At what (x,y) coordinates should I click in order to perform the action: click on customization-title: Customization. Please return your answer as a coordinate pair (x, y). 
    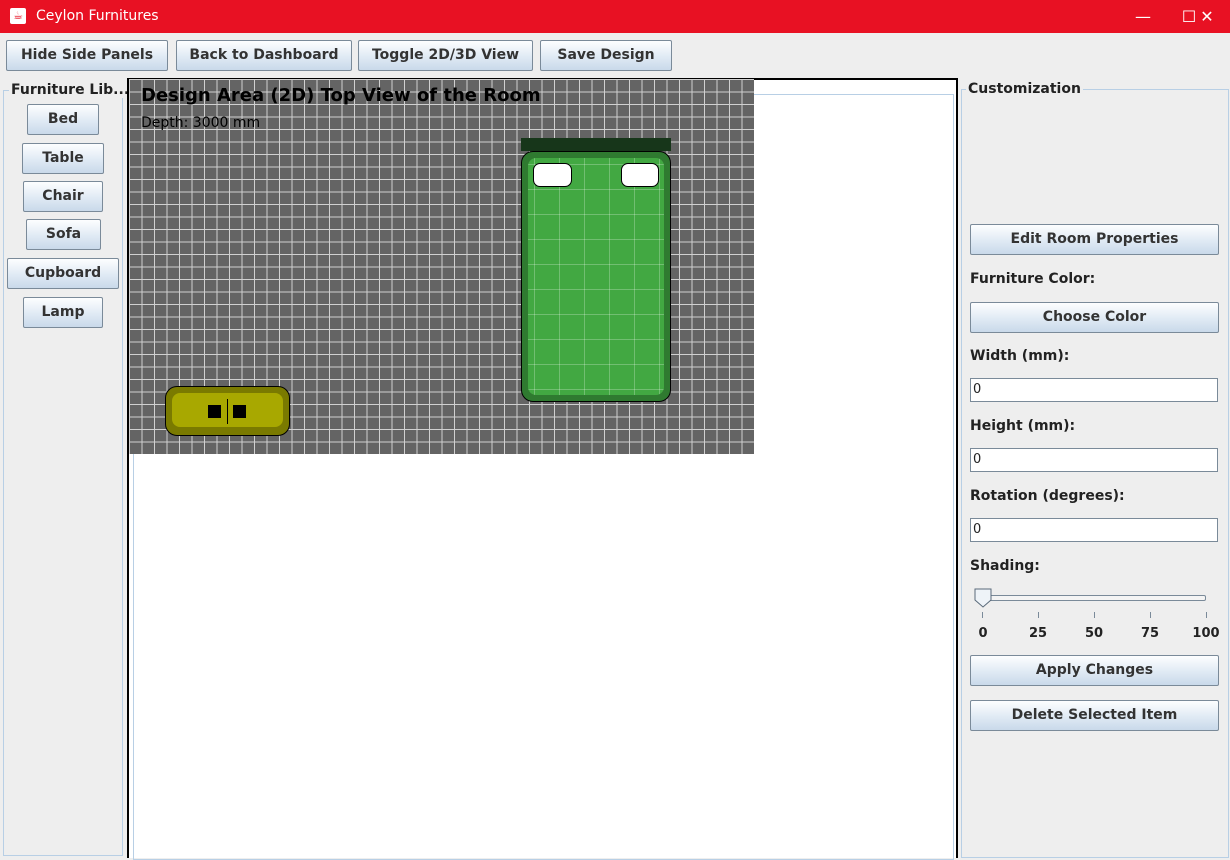
    Looking at the image, I should click on (1024, 89).